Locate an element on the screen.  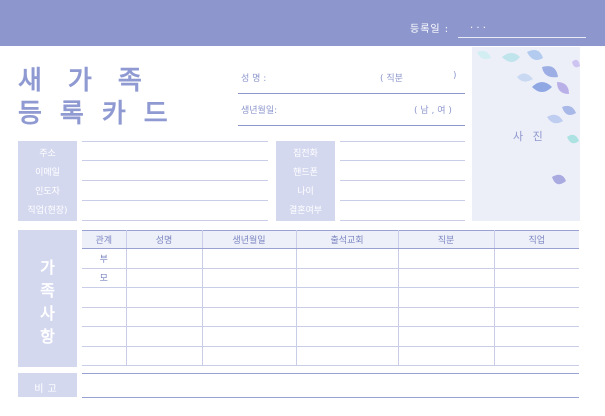
cell-relation: 모 is located at coordinates (104, 278).